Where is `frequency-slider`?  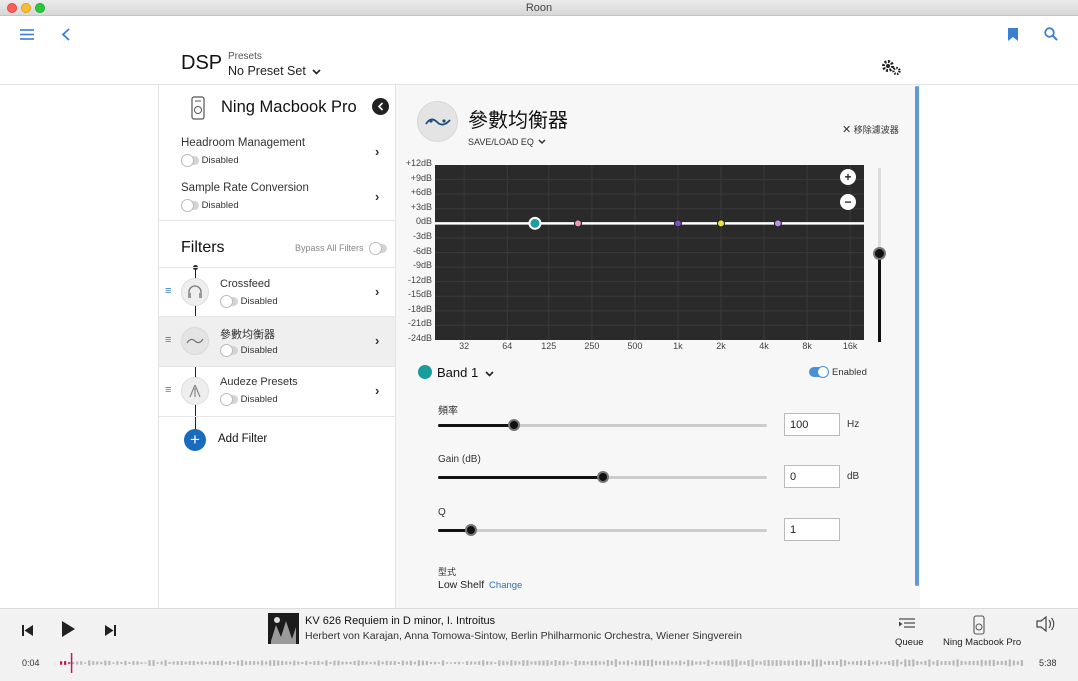 frequency-slider is located at coordinates (602, 425).